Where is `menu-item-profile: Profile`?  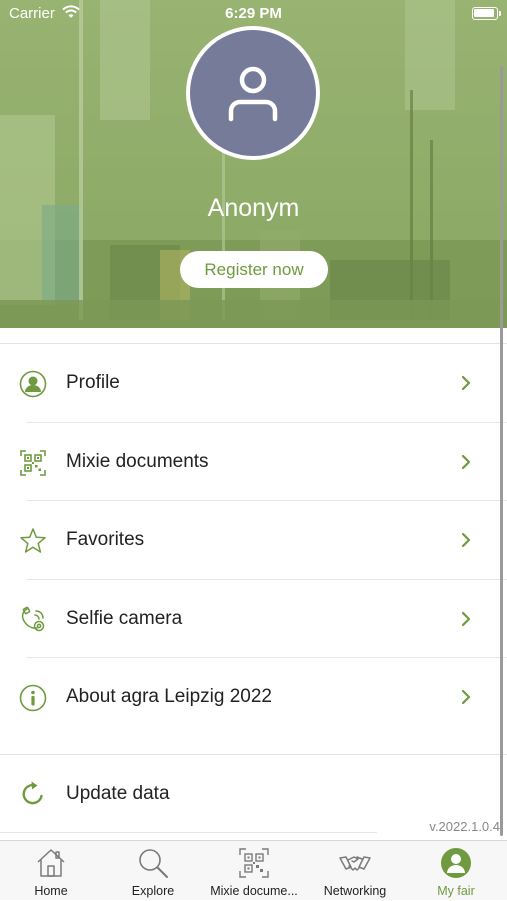 menu-item-profile: Profile is located at coordinates (253, 383).